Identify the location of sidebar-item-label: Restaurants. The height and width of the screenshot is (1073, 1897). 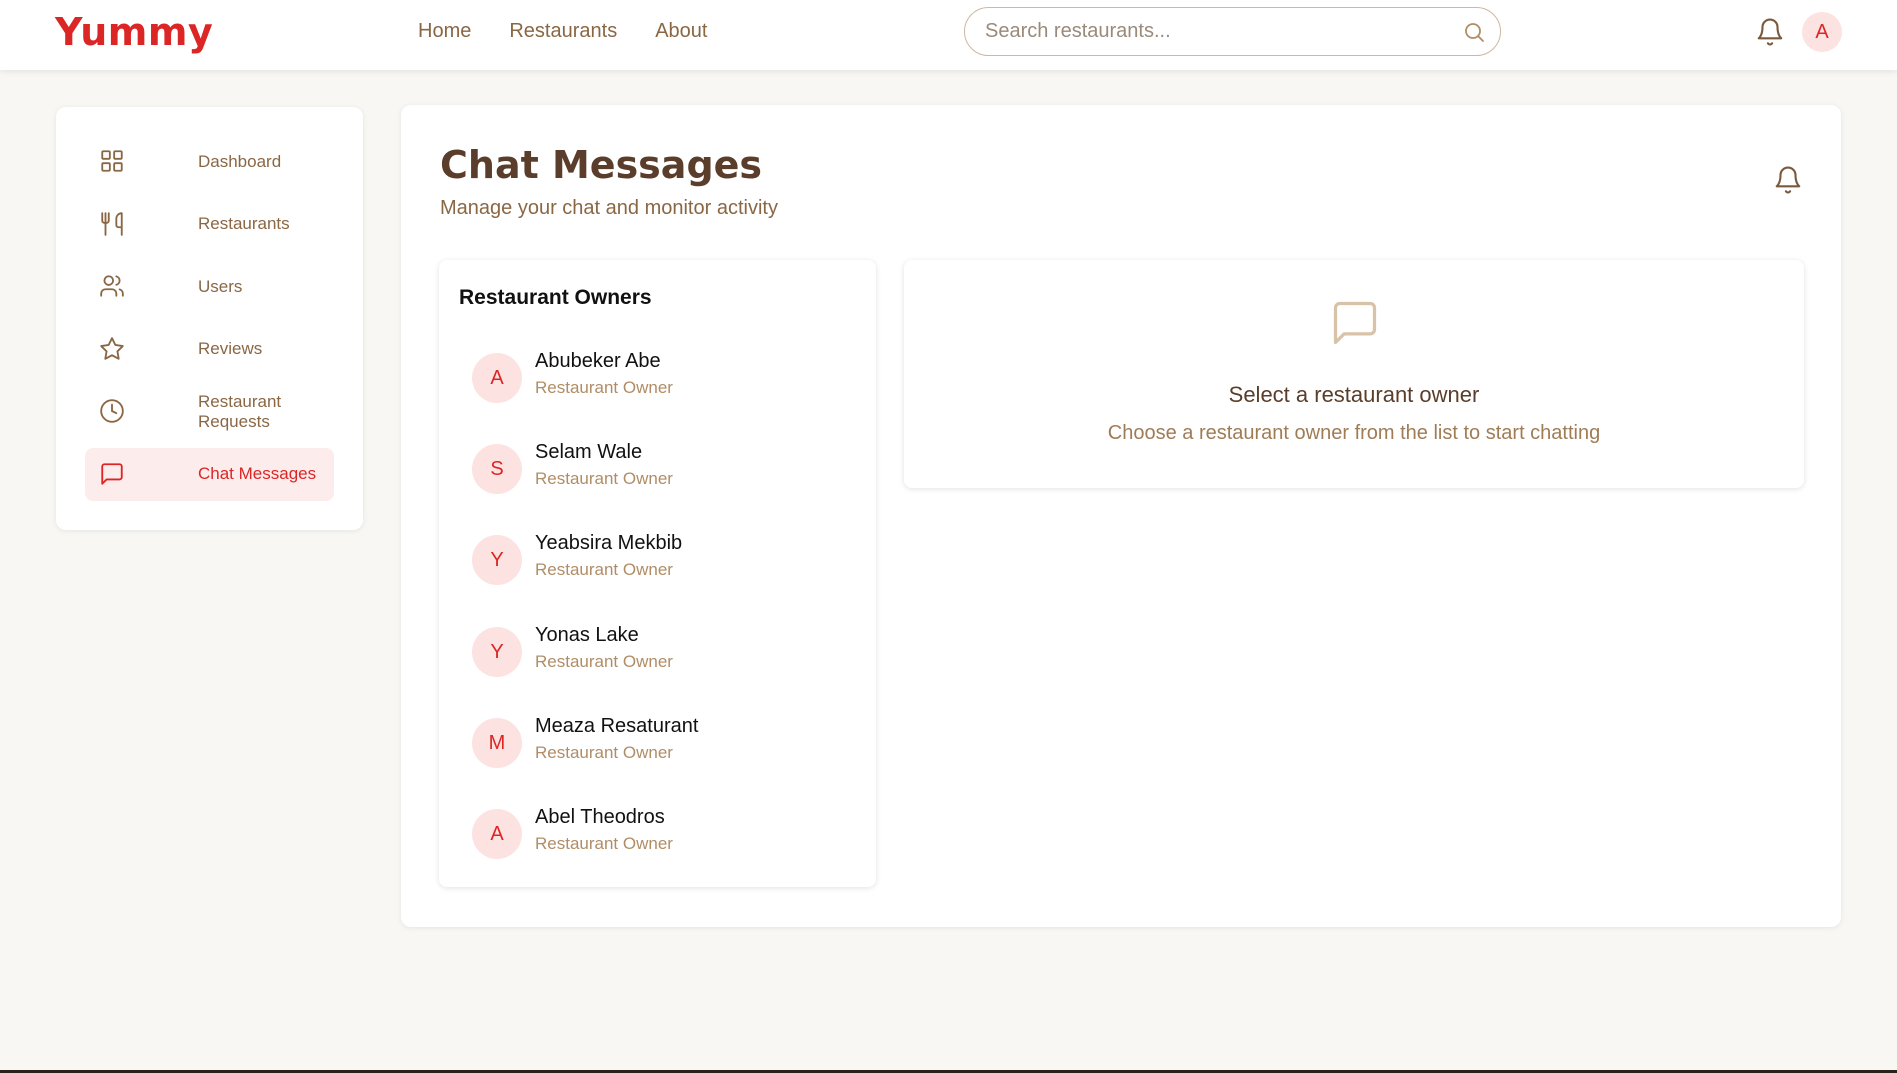
(244, 223).